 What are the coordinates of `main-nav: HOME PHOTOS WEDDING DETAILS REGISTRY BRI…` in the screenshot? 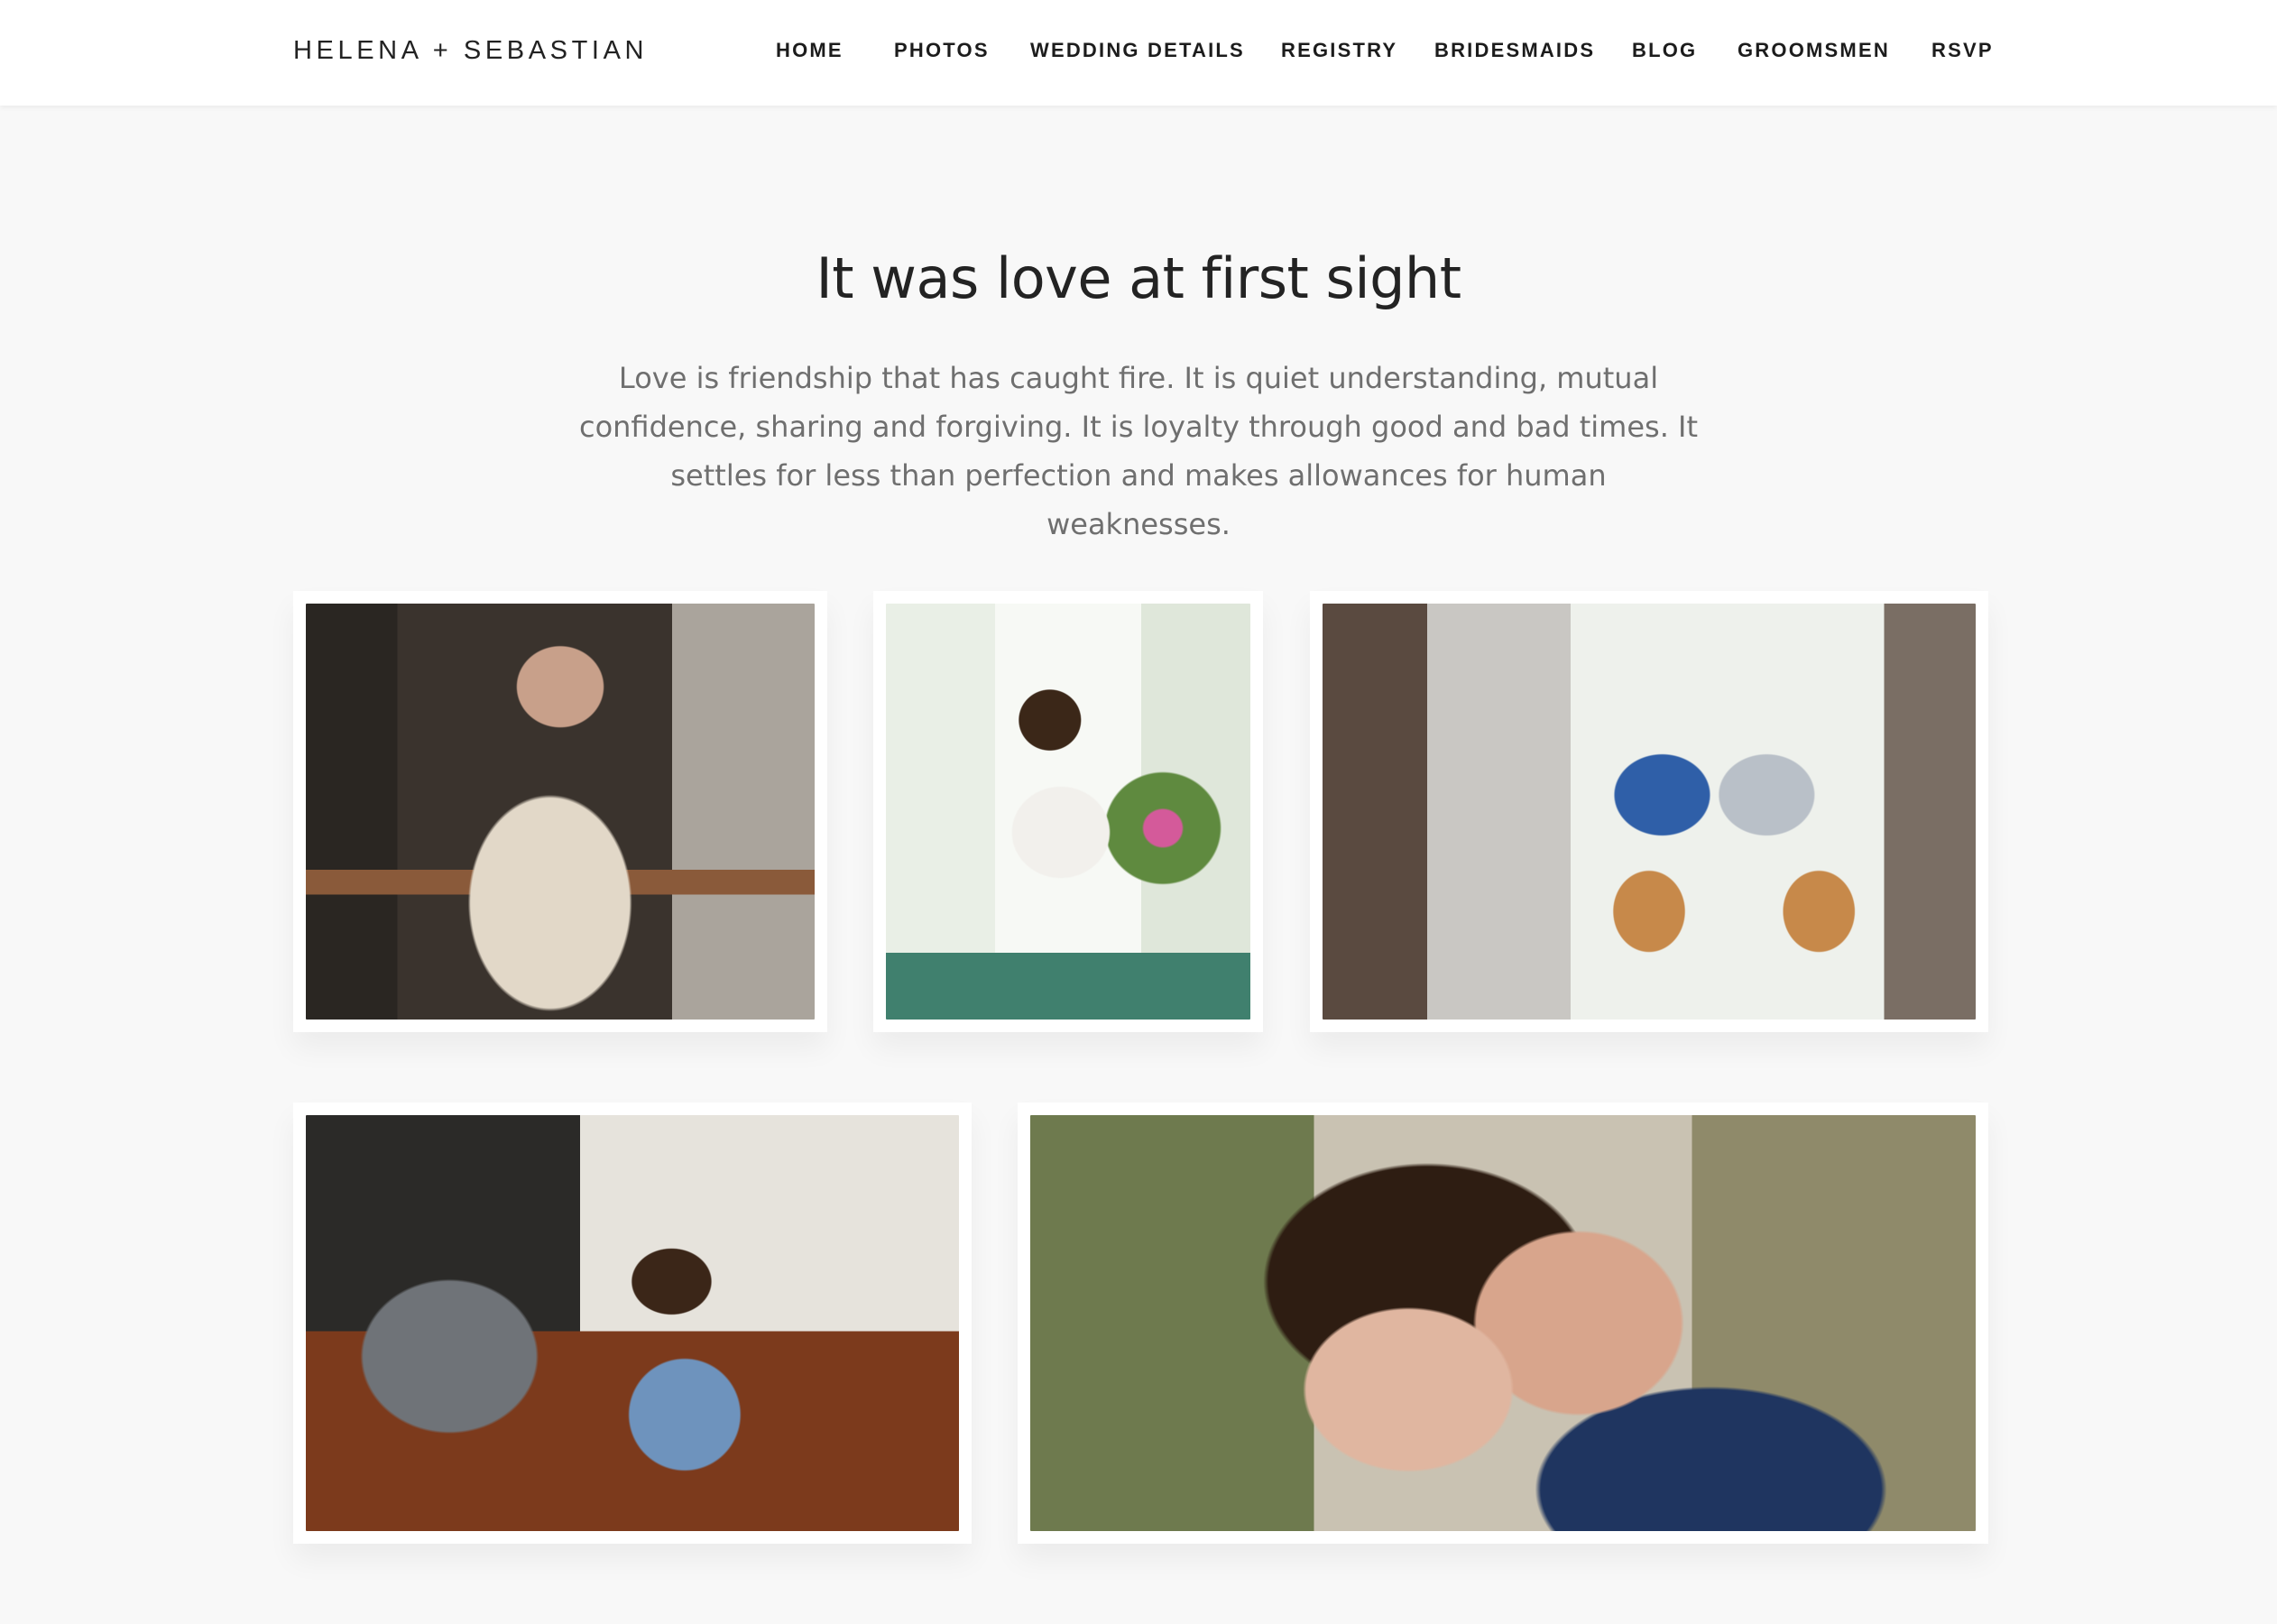 It's located at (1138, 53).